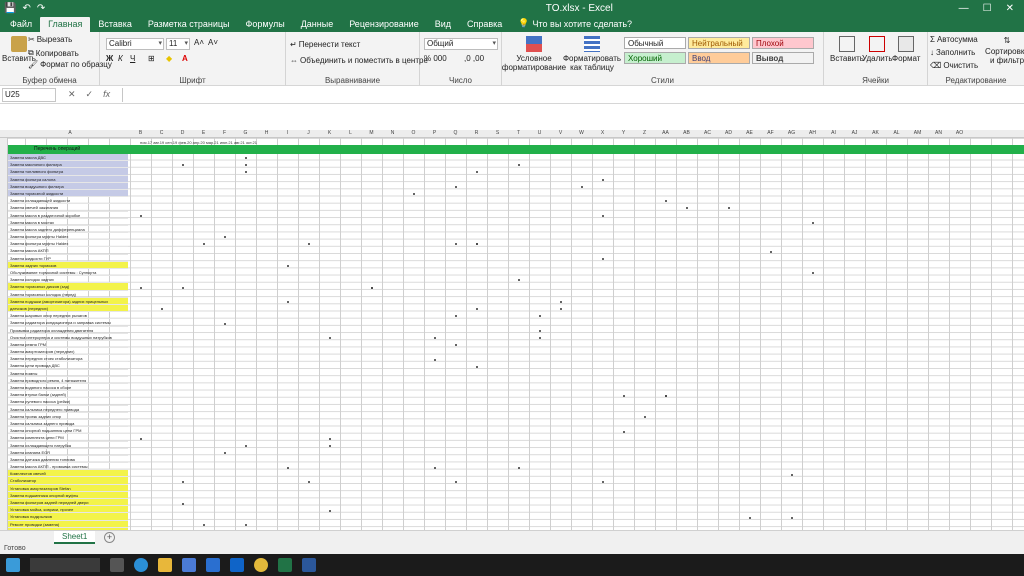  Describe the element at coordinates (68, 438) in the screenshot. I see `row-label: Замена комплекта цепи ГРМ` at that location.